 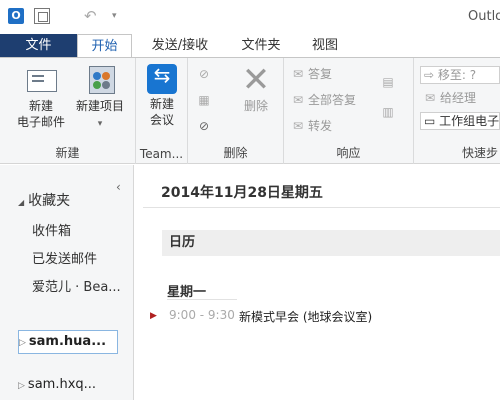 I want to click on appointment-time: 9:00 - 9:30, so click(x=202, y=315).